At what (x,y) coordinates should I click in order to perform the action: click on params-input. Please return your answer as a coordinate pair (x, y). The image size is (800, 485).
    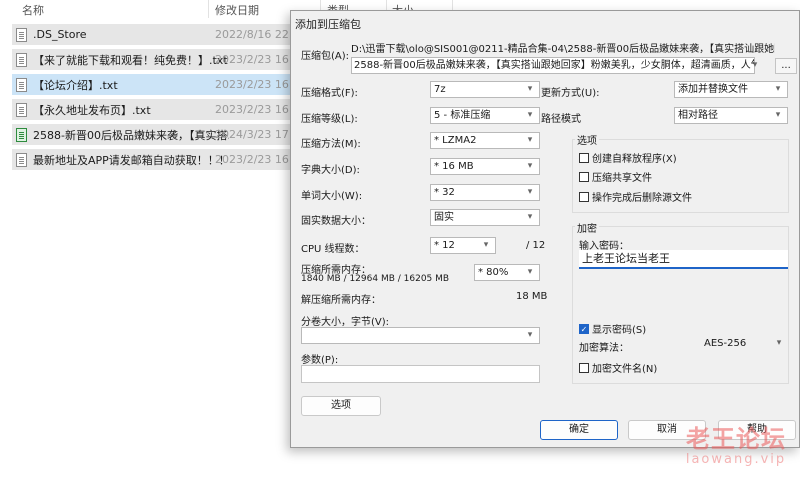
    Looking at the image, I should click on (420, 374).